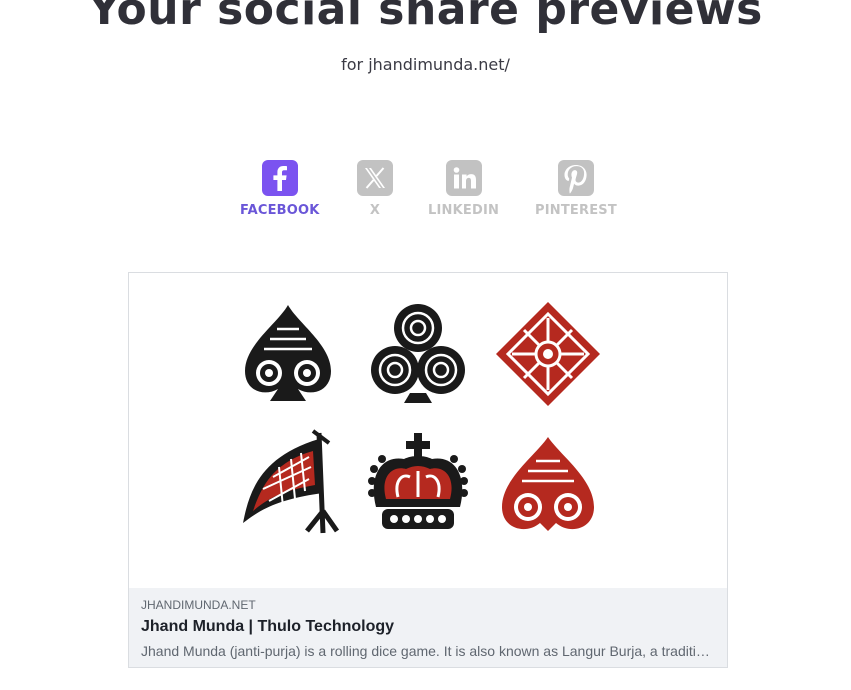 Image resolution: width=851 pixels, height=690 pixels. Describe the element at coordinates (463, 178) in the screenshot. I see `linkedin-icon` at that location.